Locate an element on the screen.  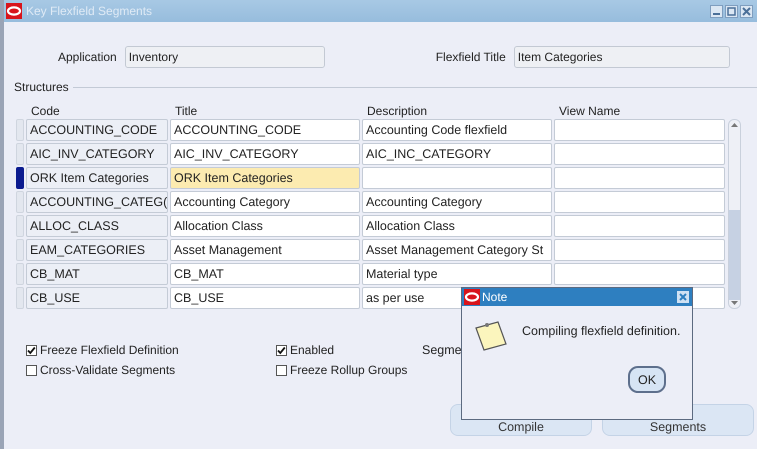
checkbox-label: Freeze Rollup Groups is located at coordinates (349, 370).